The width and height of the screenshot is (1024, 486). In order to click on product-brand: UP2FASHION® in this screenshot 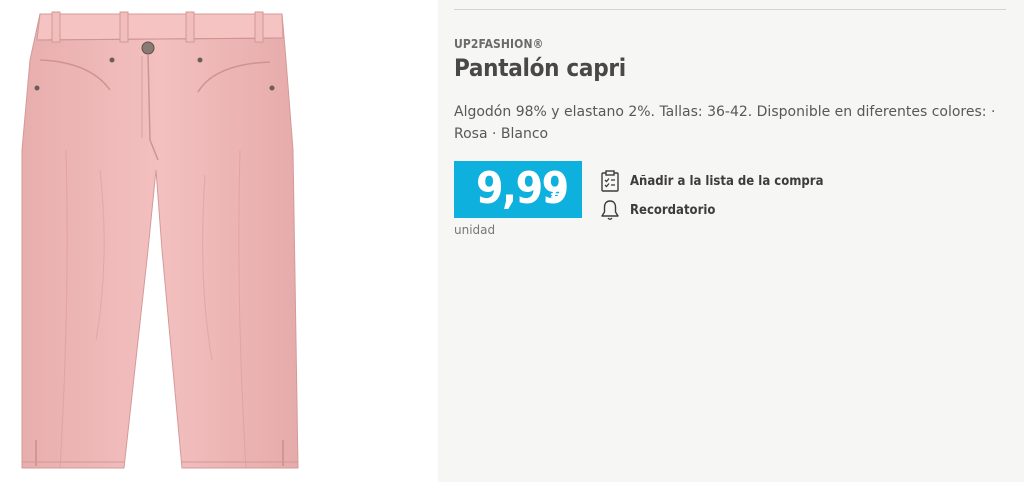, I will do `click(499, 44)`.